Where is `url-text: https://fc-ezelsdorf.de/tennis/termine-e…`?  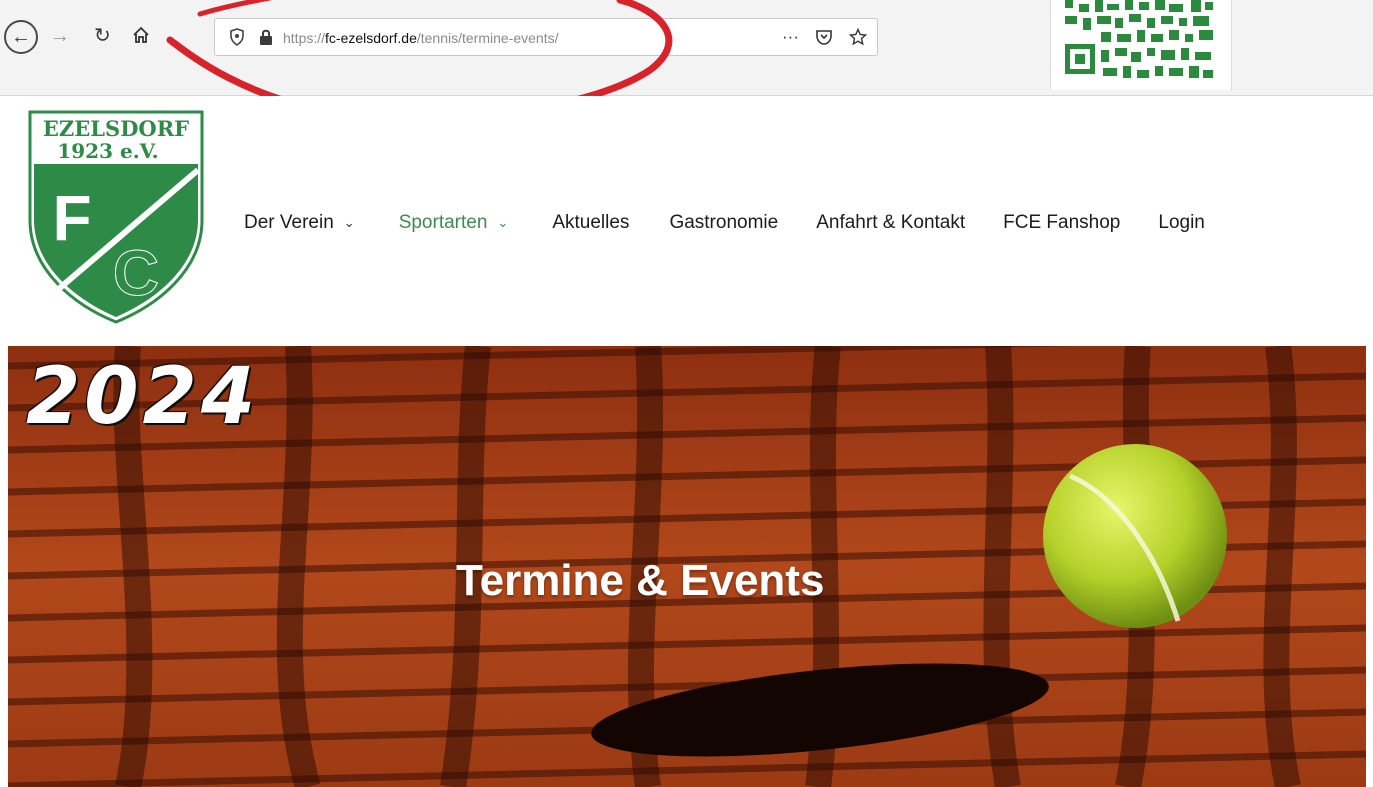 url-text: https://fc-ezelsdorf.de/tennis/termine-e… is located at coordinates (420, 38).